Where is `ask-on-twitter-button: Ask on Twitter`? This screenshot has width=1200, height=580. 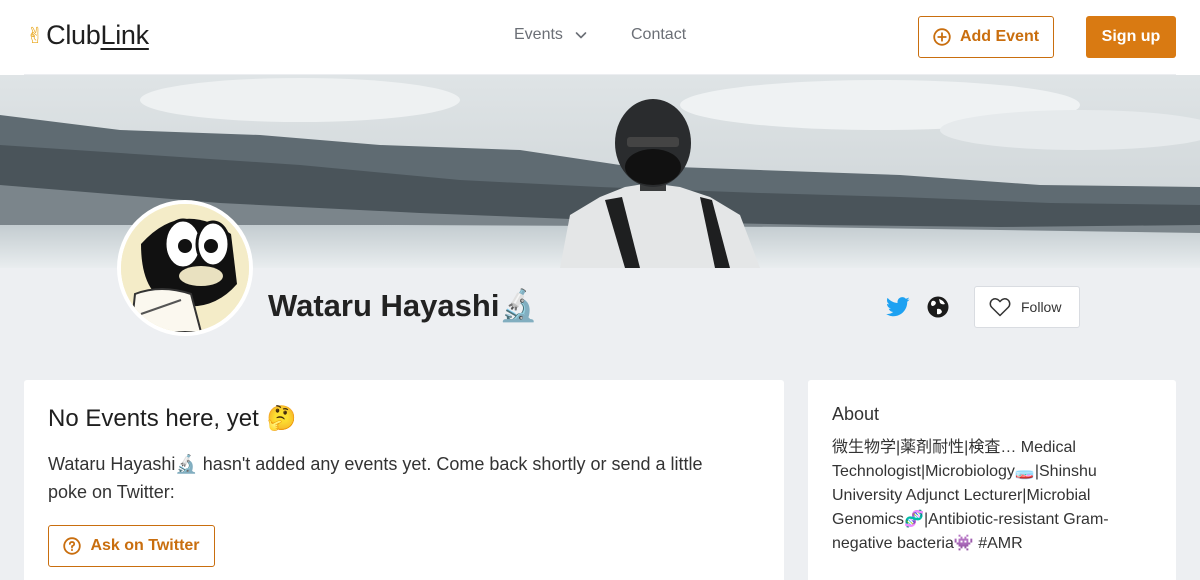
ask-on-twitter-button: Ask on Twitter is located at coordinates (131, 546).